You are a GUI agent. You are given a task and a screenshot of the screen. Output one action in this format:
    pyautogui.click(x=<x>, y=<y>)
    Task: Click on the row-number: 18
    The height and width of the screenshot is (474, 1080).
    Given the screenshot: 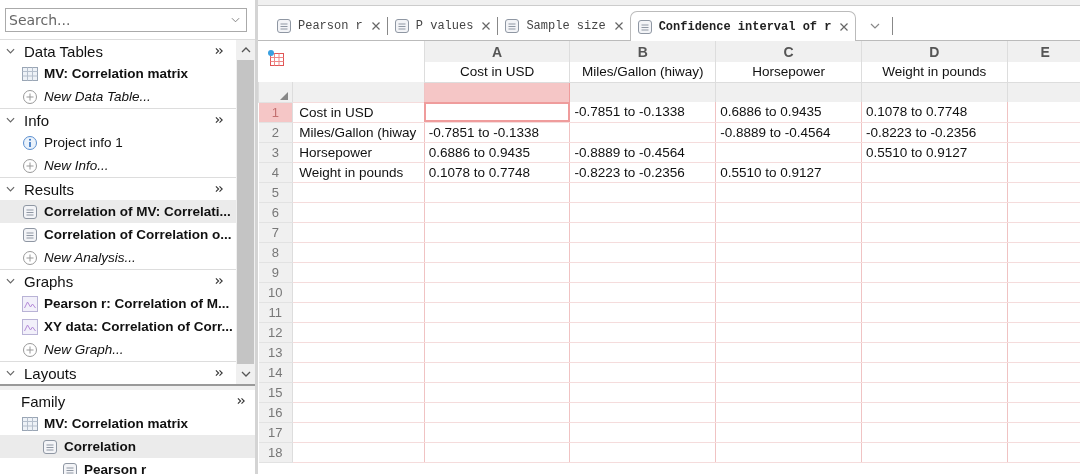 What is the action you would take?
    pyautogui.click(x=275, y=452)
    